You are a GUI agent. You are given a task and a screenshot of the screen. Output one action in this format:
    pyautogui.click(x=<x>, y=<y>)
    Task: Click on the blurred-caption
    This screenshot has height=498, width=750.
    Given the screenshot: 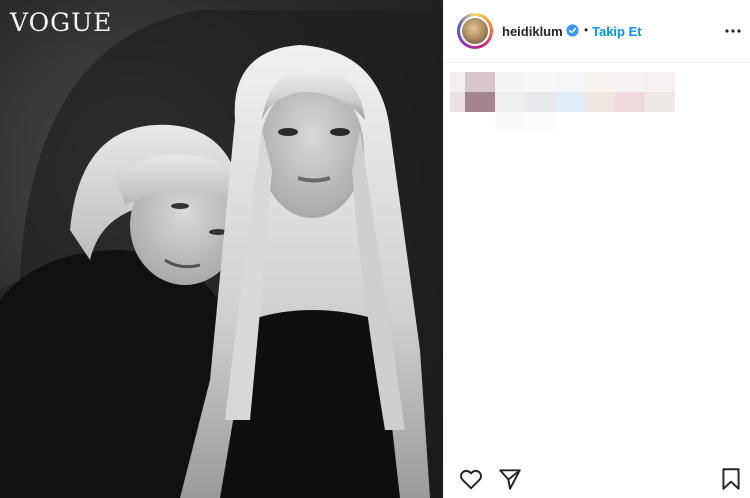 What is the action you would take?
    pyautogui.click(x=575, y=117)
    